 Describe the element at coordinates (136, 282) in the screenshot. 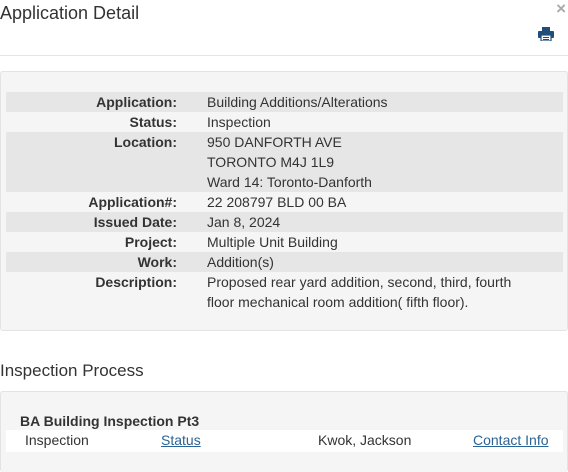

I see `description-label: Description:` at that location.